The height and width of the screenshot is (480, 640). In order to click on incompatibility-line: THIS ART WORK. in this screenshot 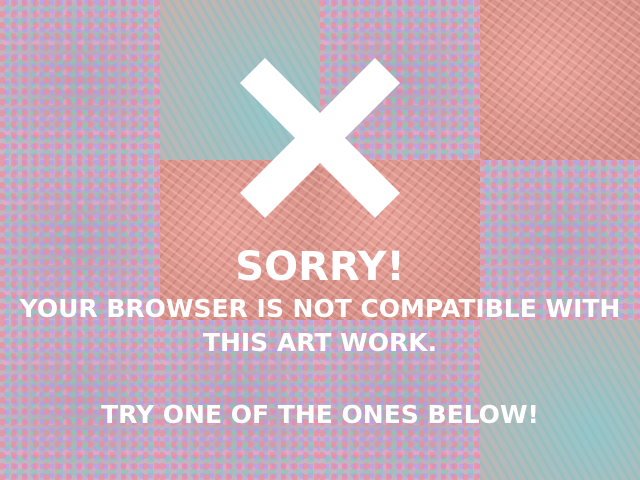, I will do `click(320, 342)`.